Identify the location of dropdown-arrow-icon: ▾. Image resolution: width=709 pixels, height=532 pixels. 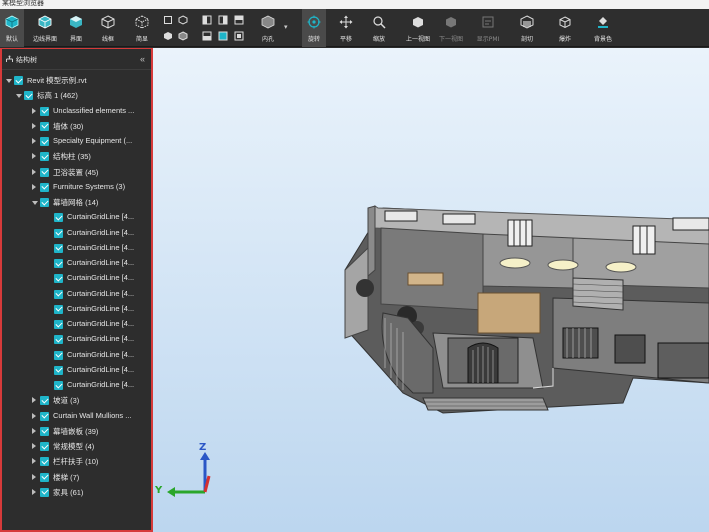
(286, 27).